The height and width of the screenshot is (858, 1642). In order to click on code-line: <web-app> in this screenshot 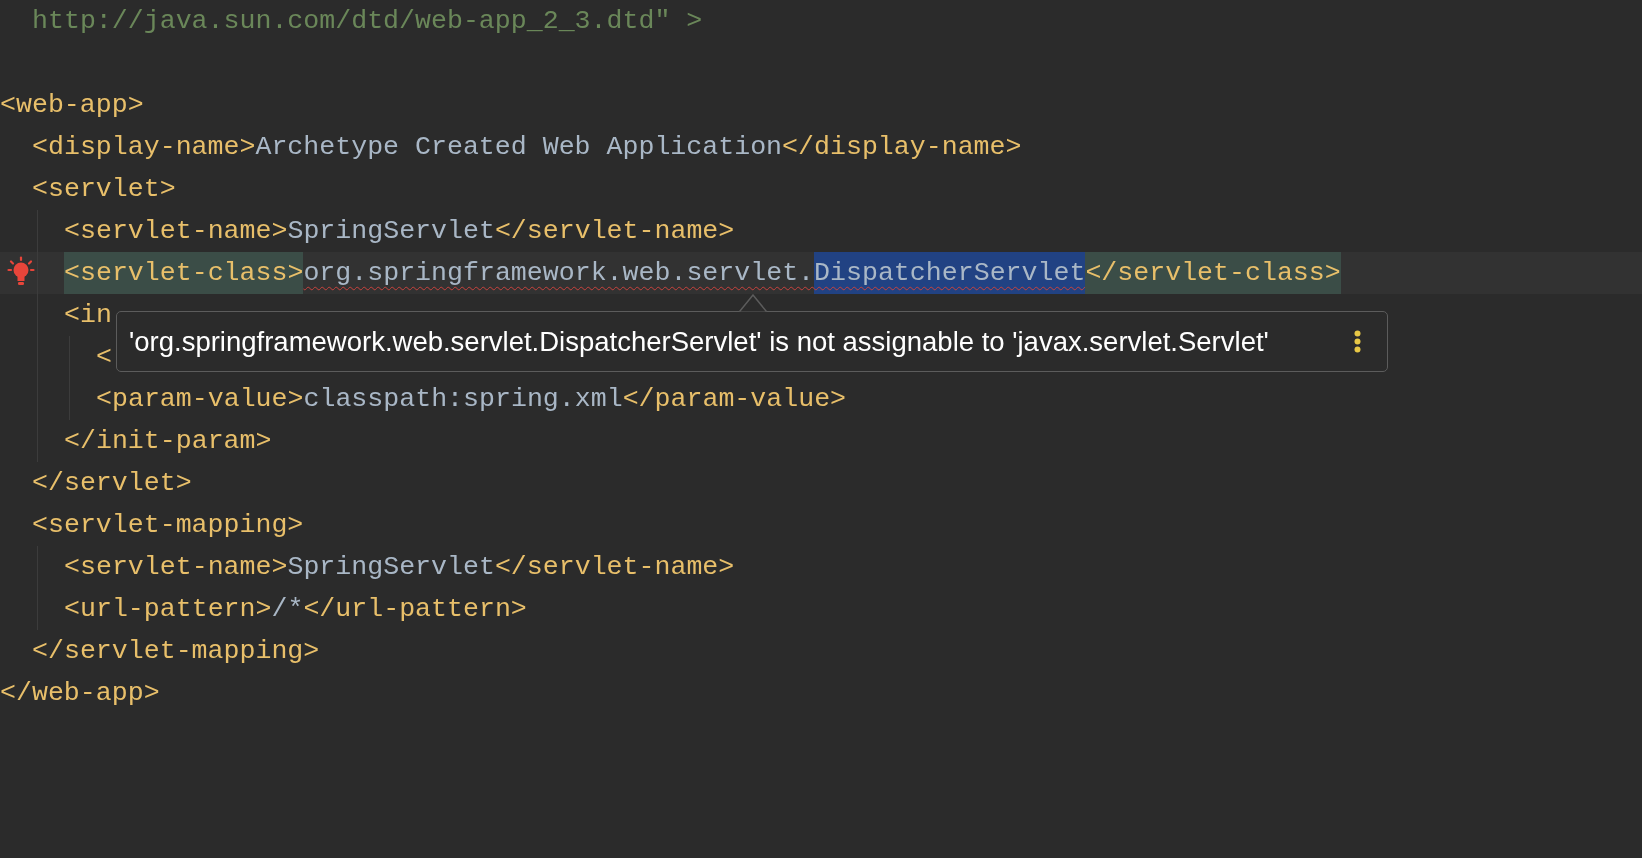, I will do `click(72, 105)`.